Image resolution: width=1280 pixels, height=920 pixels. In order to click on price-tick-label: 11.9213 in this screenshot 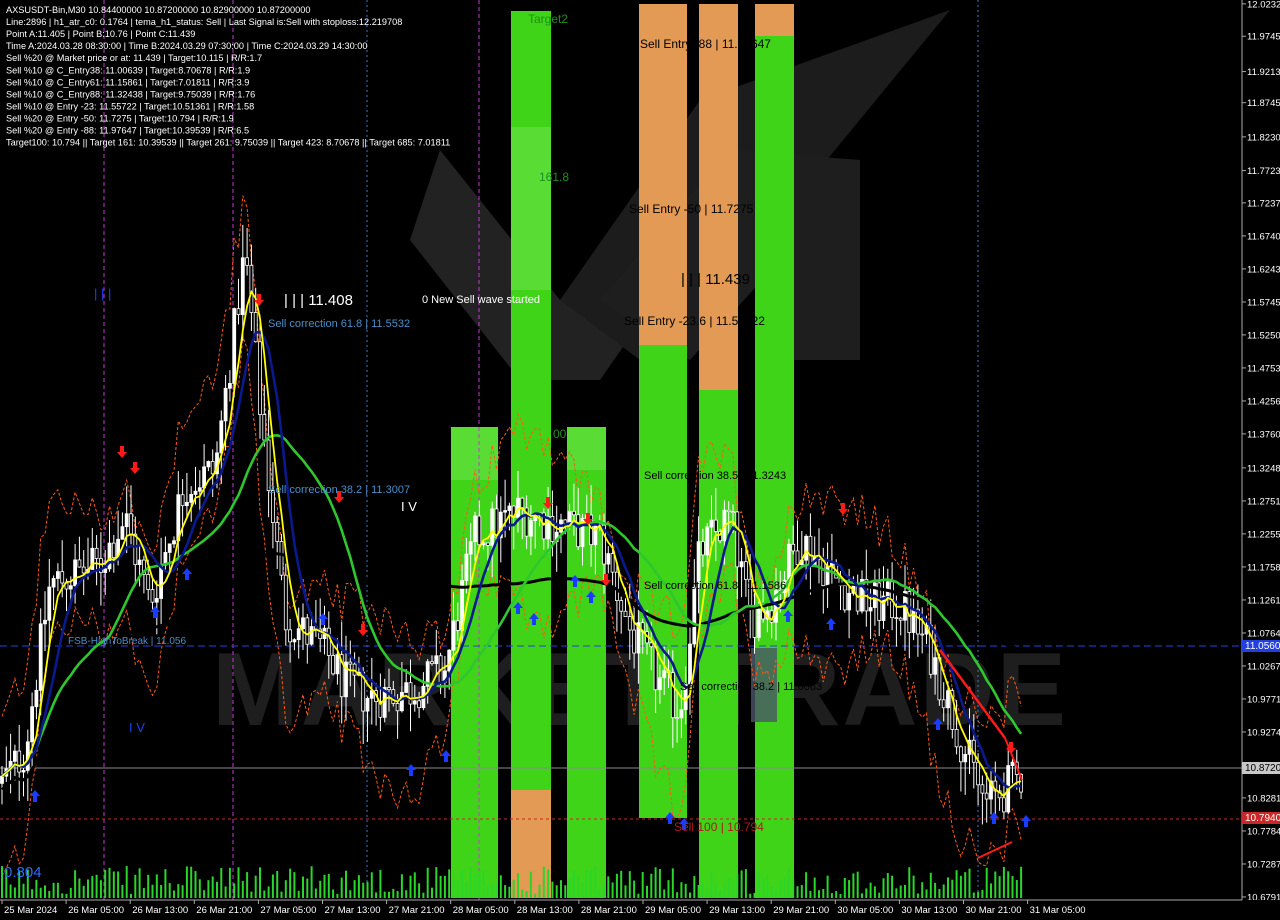, I will do `click(1263, 72)`.